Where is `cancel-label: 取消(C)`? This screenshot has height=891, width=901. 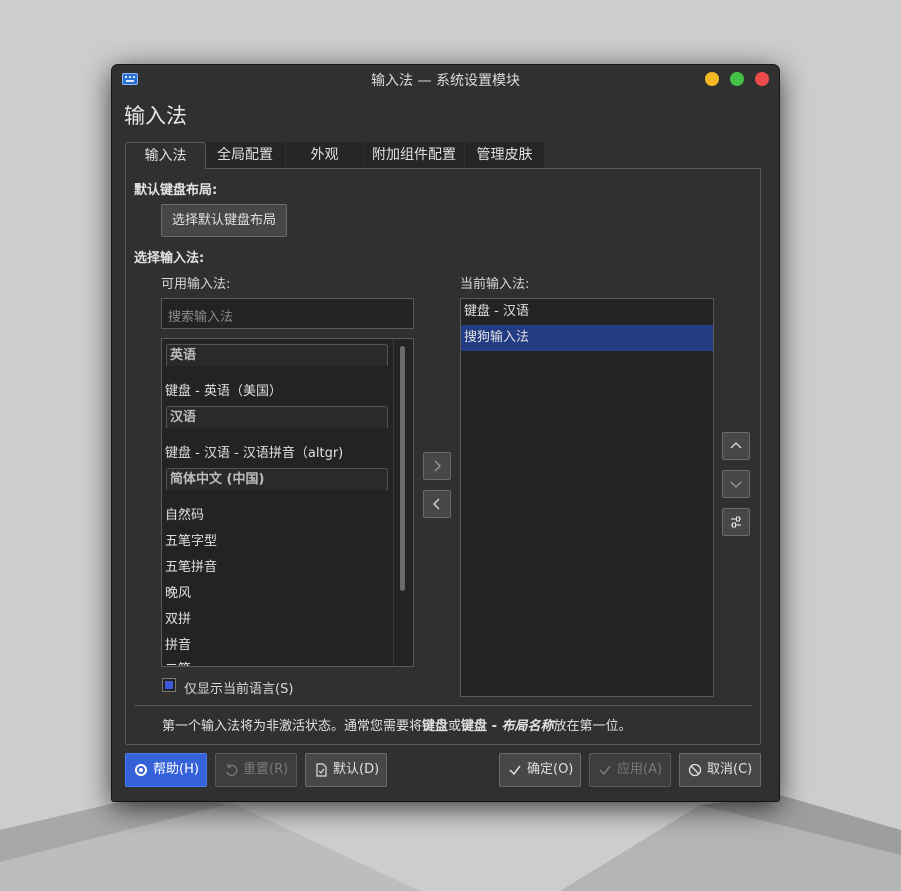 cancel-label: 取消(C) is located at coordinates (730, 769).